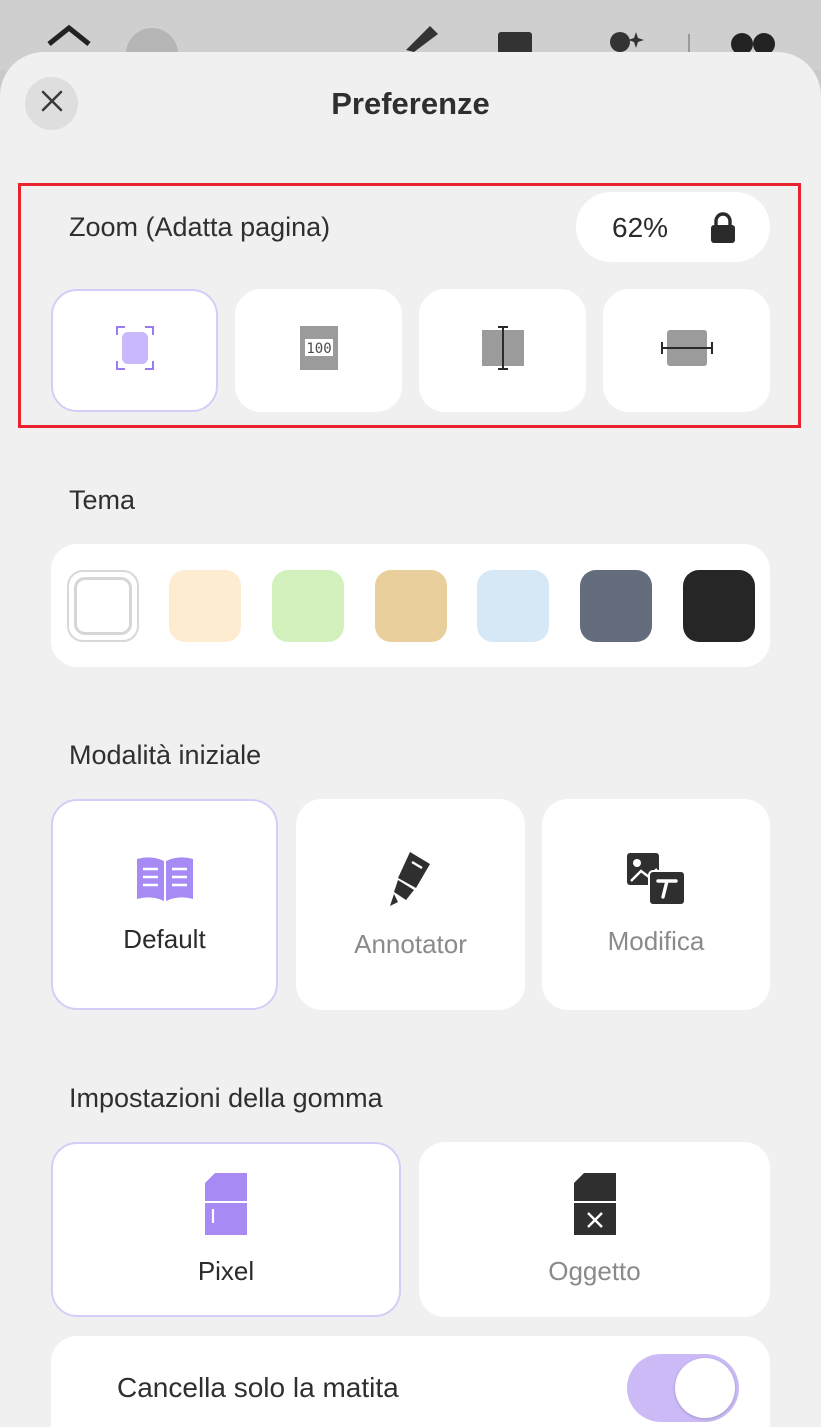 The width and height of the screenshot is (821, 1427). What do you see at coordinates (616, 606) in the screenshot?
I see `theme-swatch-slate` at bounding box center [616, 606].